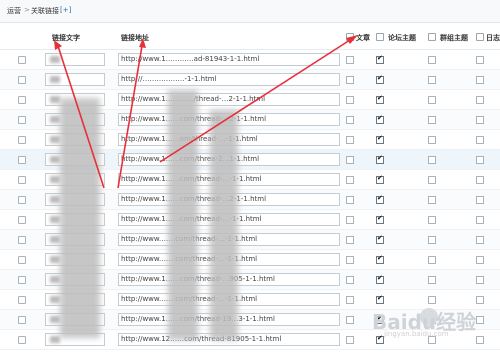 This screenshot has width=500, height=354. Describe the element at coordinates (130, 117) in the screenshot. I see `arrow-to-link-url` at that location.